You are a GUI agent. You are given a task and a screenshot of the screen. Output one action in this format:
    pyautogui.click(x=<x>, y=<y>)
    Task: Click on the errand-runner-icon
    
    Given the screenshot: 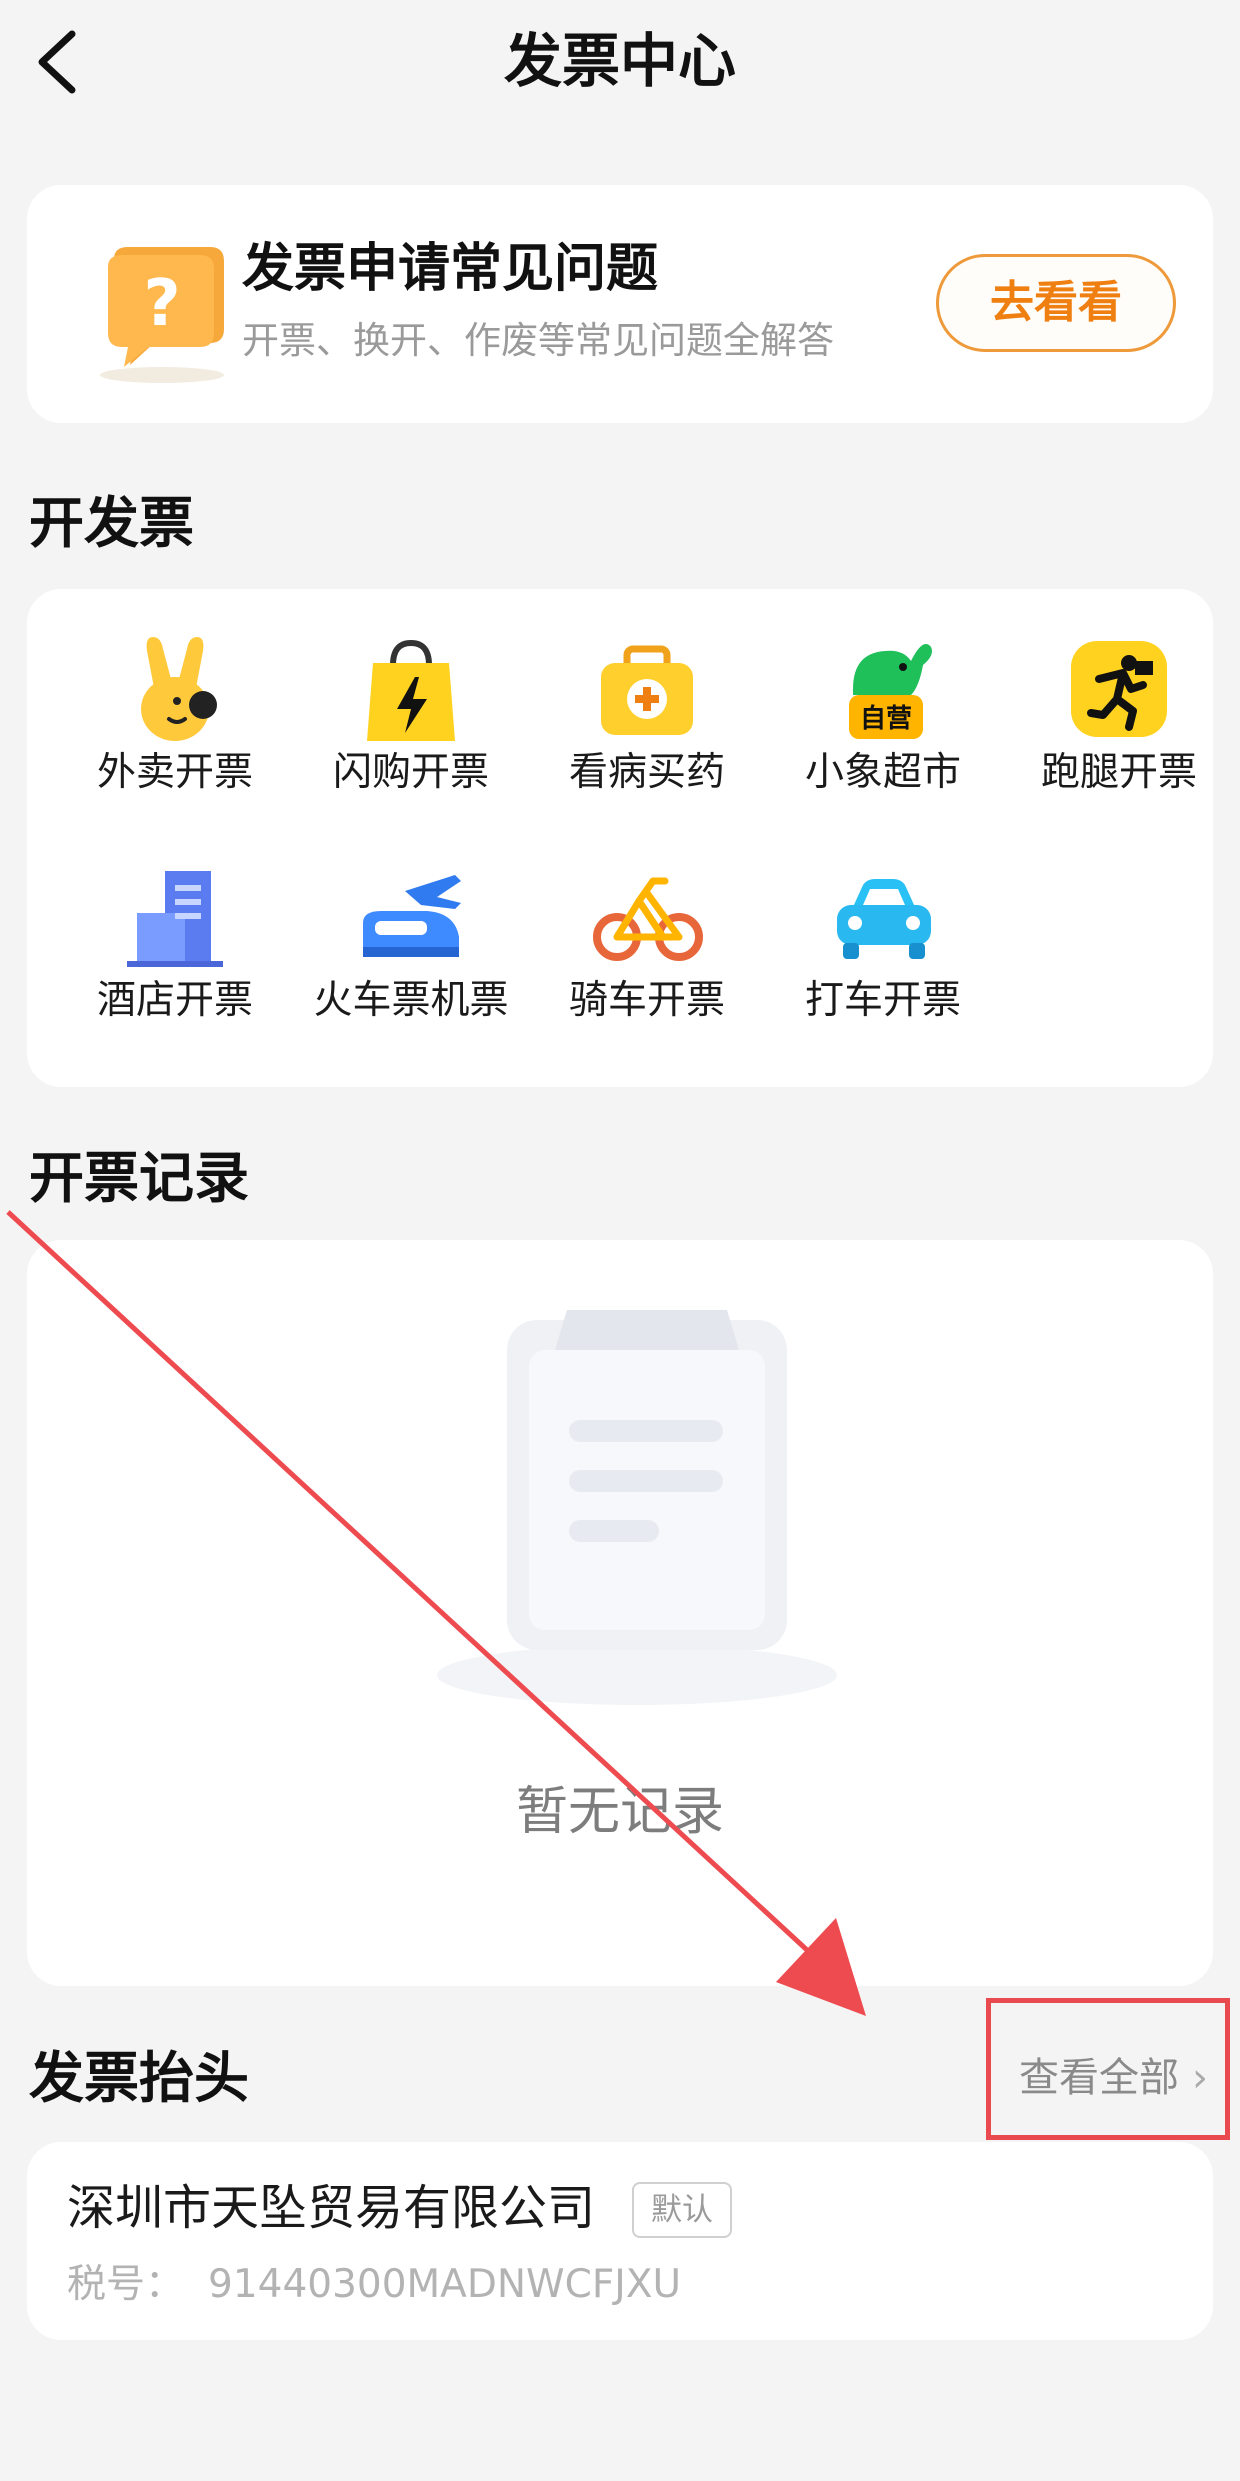 What is the action you would take?
    pyautogui.click(x=1119, y=689)
    